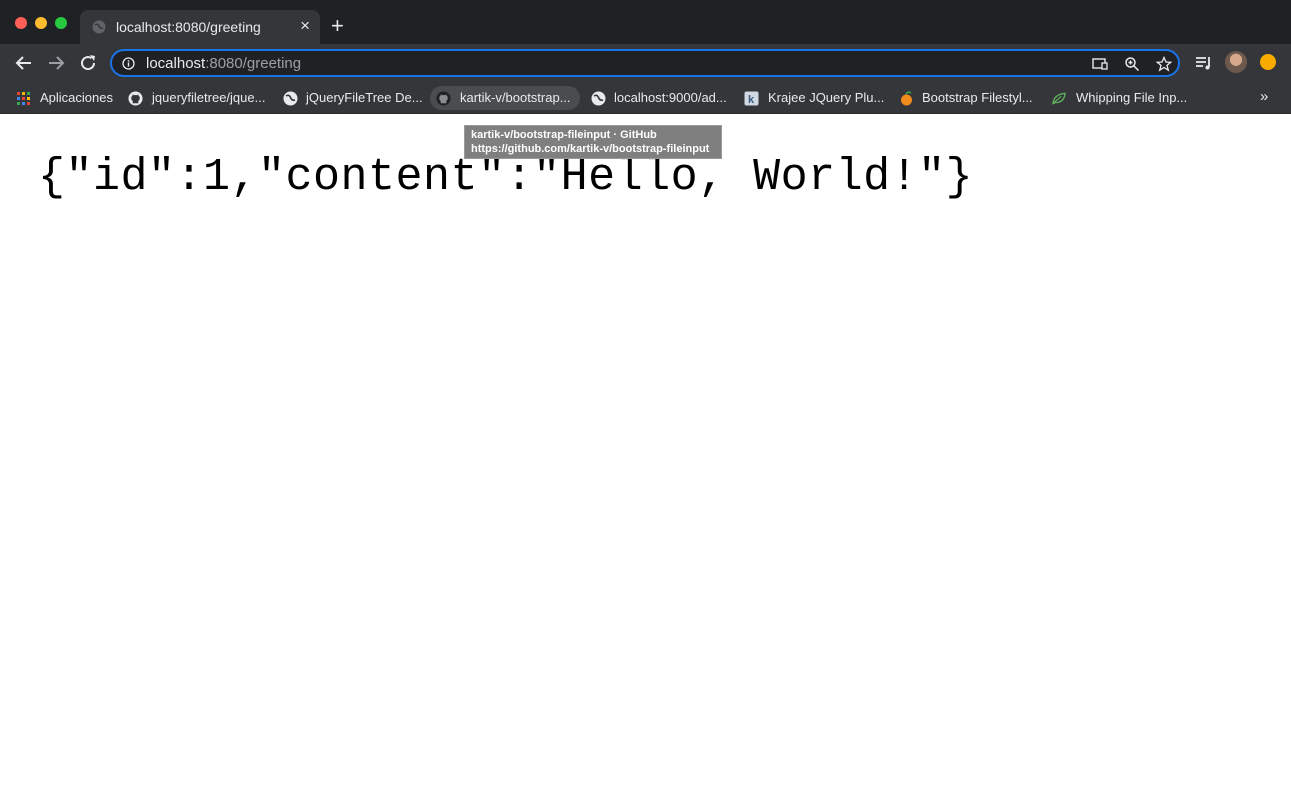 The height and width of the screenshot is (800, 1291). Describe the element at coordinates (24, 63) in the screenshot. I see `back-icon` at that location.